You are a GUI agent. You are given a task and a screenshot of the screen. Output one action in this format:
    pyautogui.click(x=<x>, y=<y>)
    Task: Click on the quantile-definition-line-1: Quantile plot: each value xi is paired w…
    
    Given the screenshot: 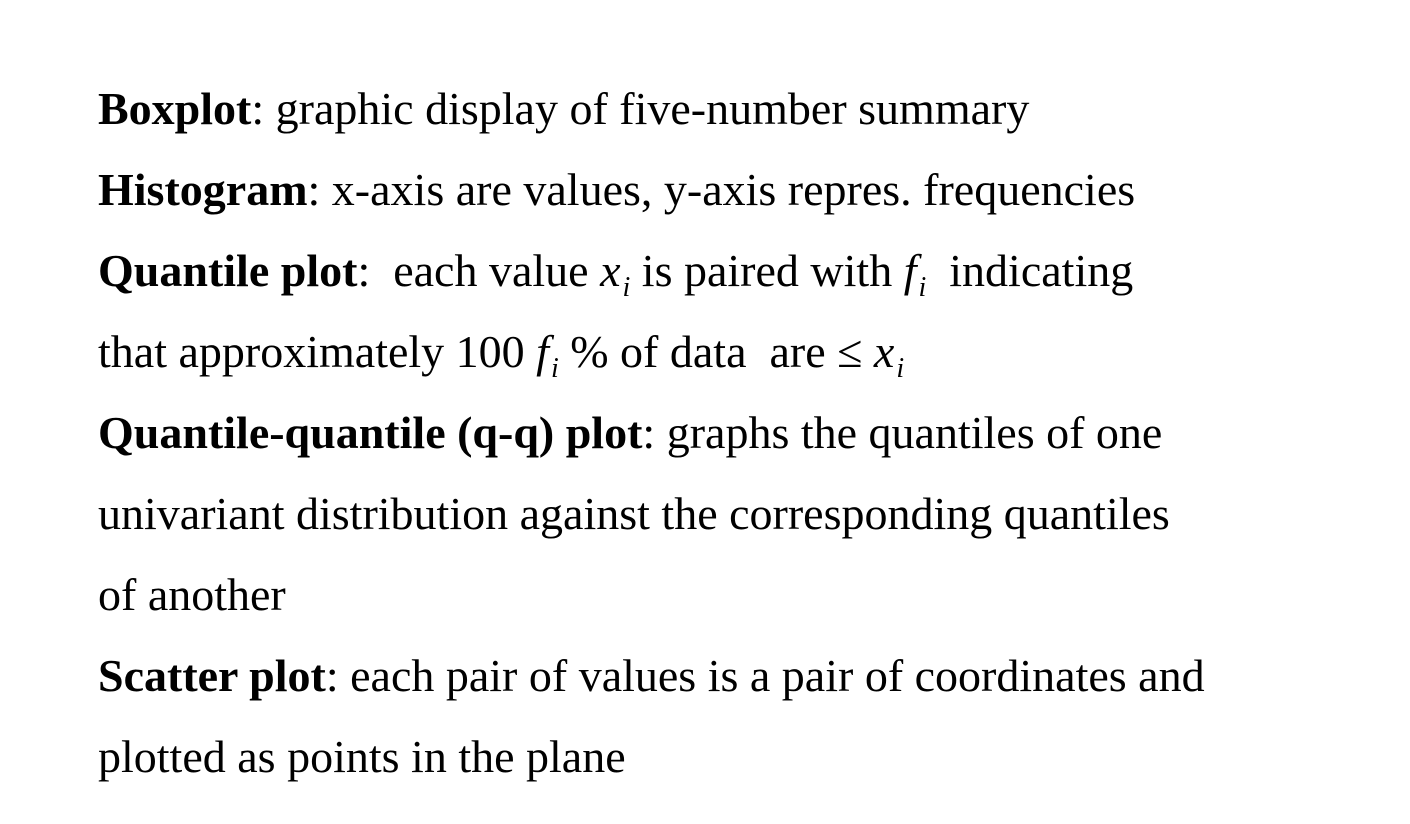 What is the action you would take?
    pyautogui.click(x=743, y=270)
    